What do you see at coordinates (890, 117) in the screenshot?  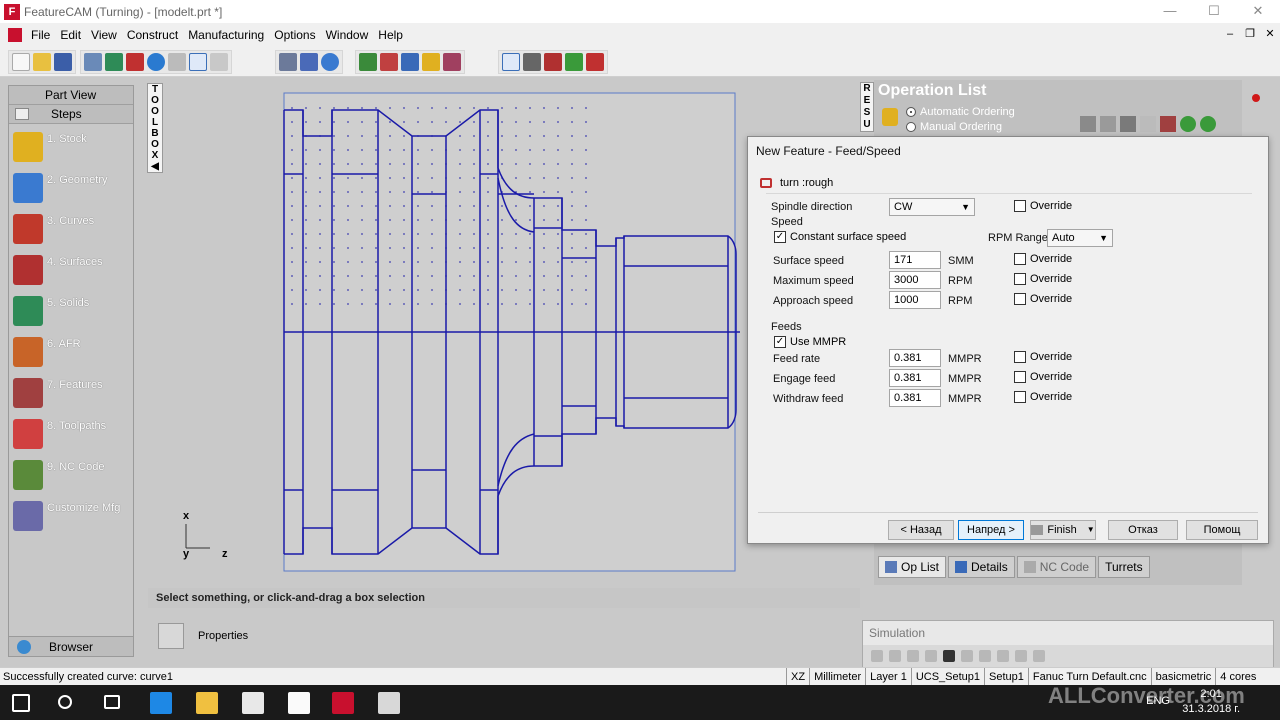 I see `lock-icon` at bounding box center [890, 117].